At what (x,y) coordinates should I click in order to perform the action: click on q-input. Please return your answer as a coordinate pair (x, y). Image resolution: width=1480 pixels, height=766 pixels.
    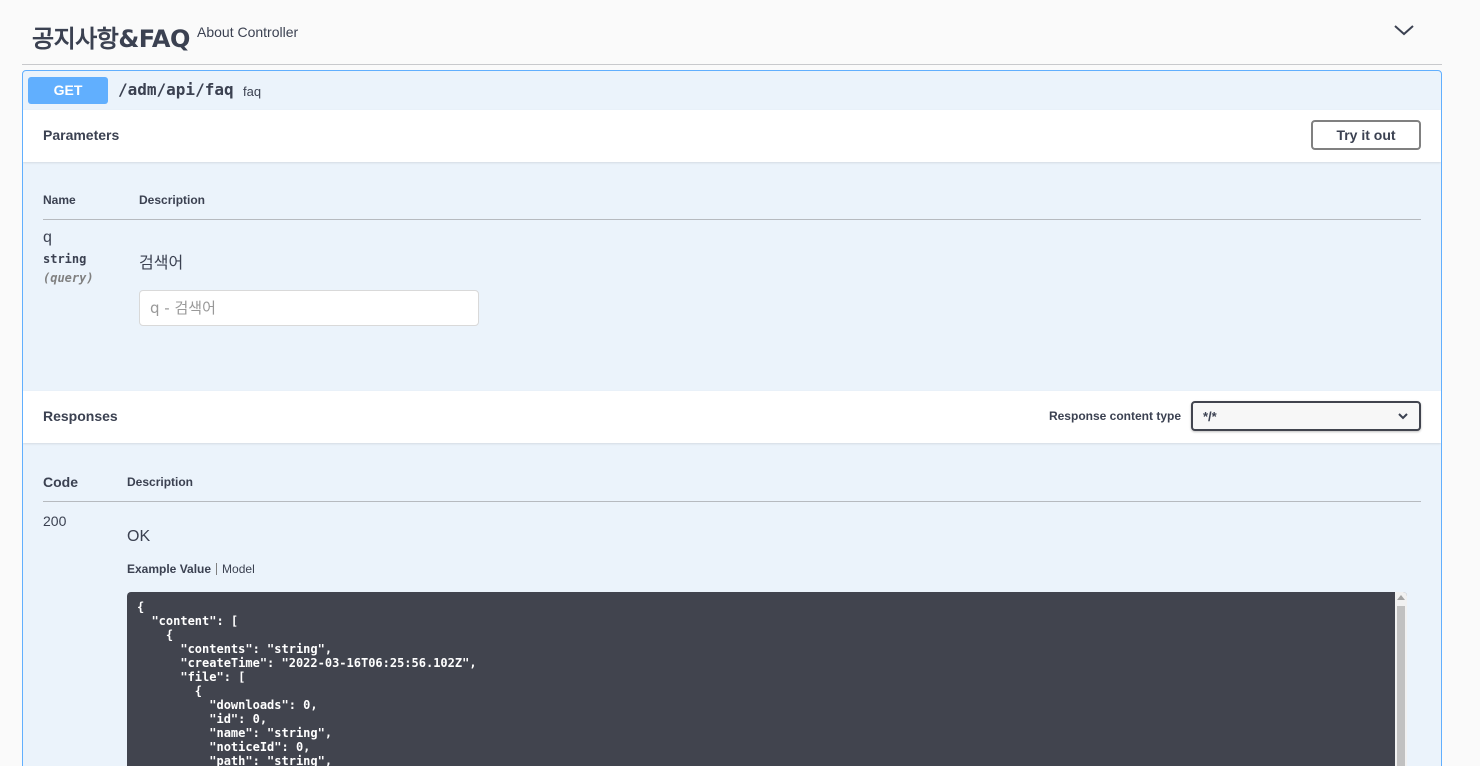
    Looking at the image, I should click on (309, 308).